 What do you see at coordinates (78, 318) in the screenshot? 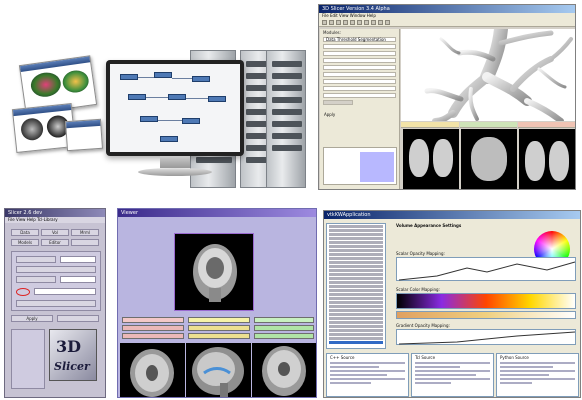
I see `cancel-button` at bounding box center [78, 318].